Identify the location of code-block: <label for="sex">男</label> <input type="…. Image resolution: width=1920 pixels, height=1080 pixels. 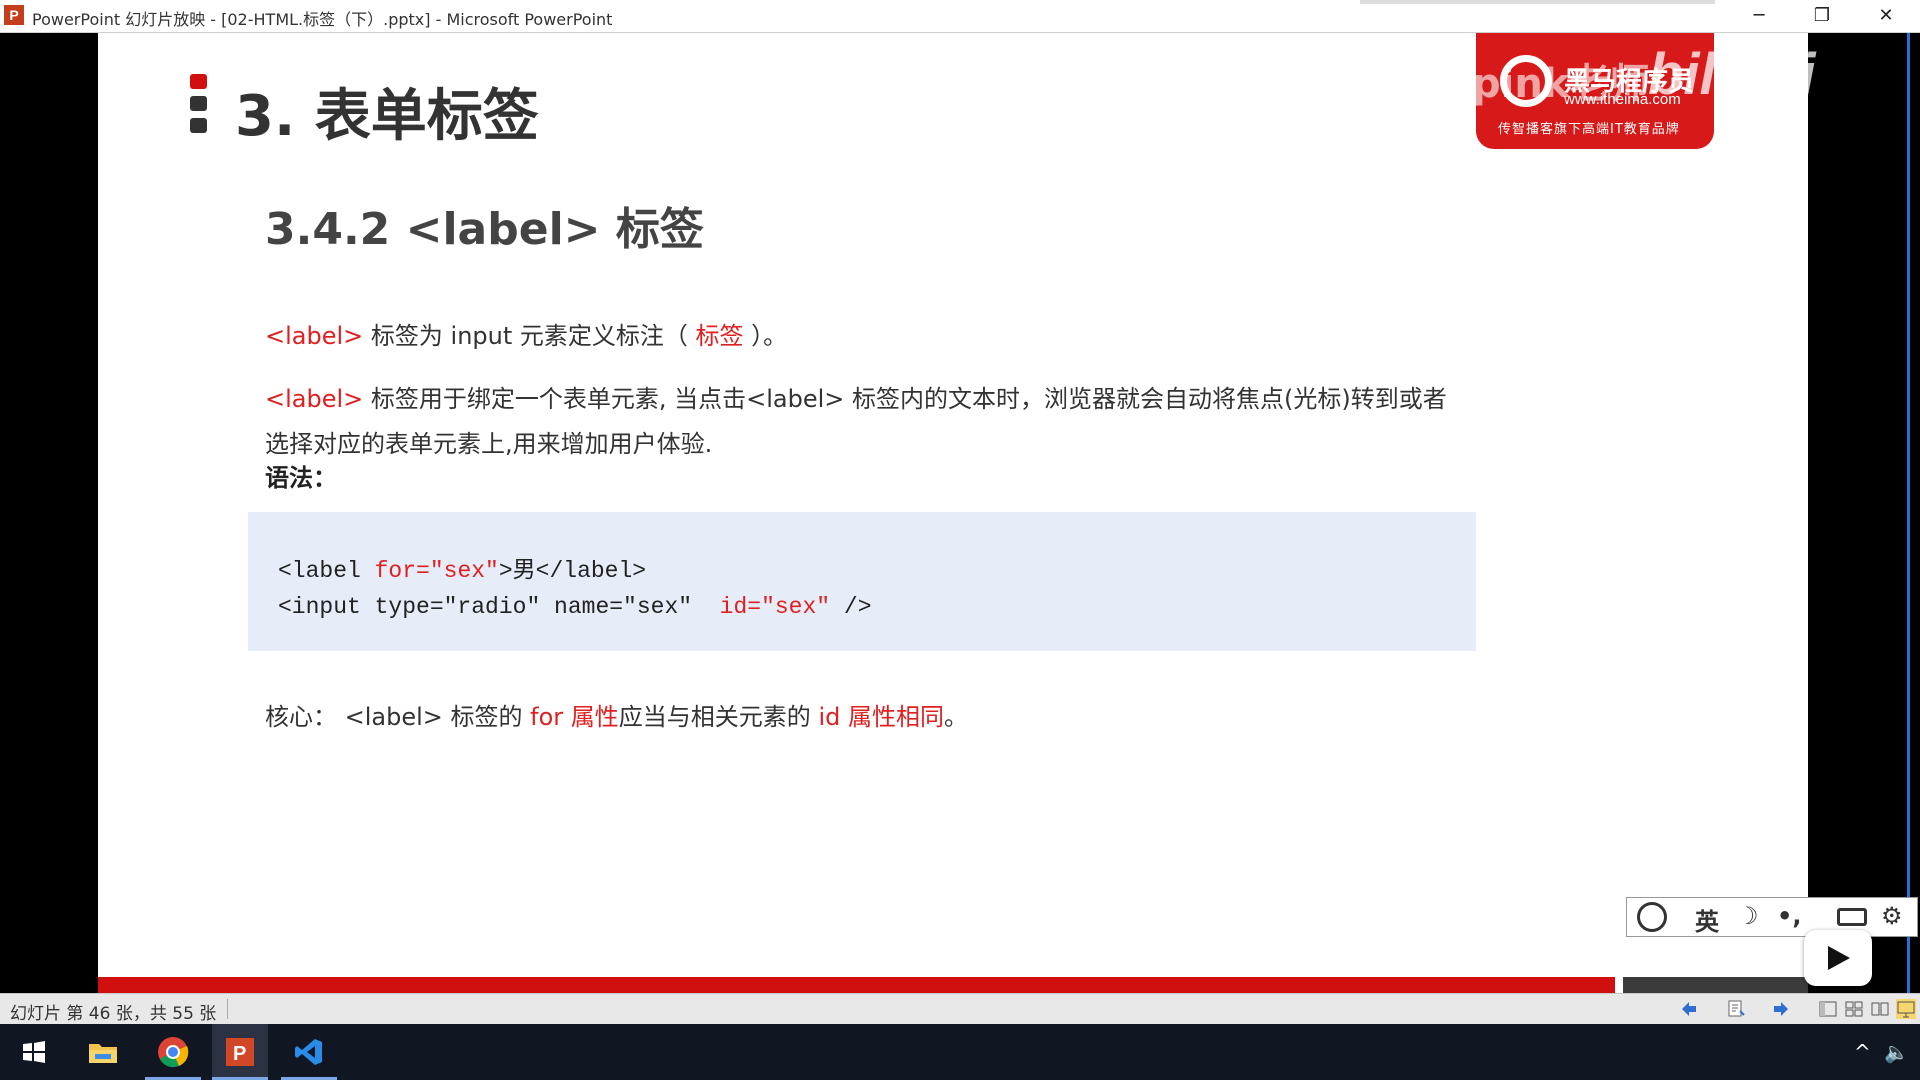
(862, 581).